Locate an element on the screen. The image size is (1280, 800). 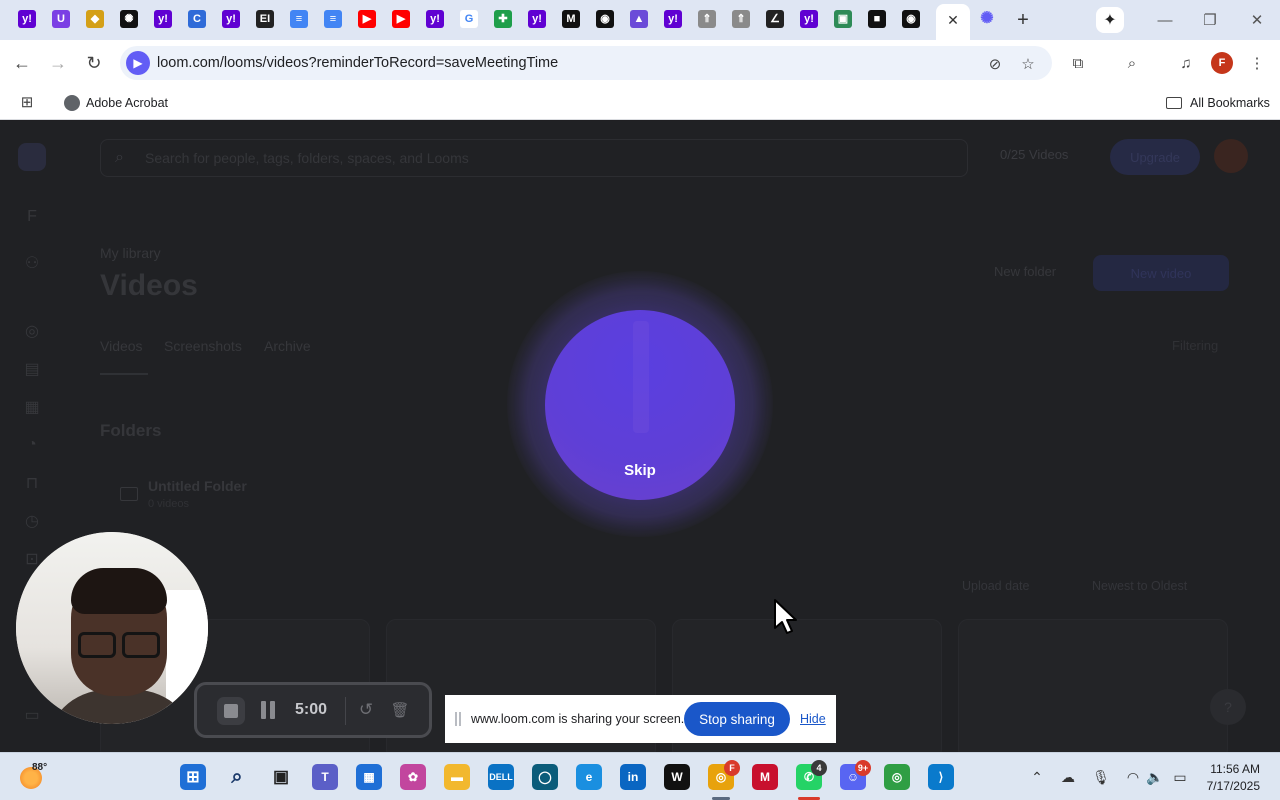
new-video-button: New video is located at coordinates (1161, 273).